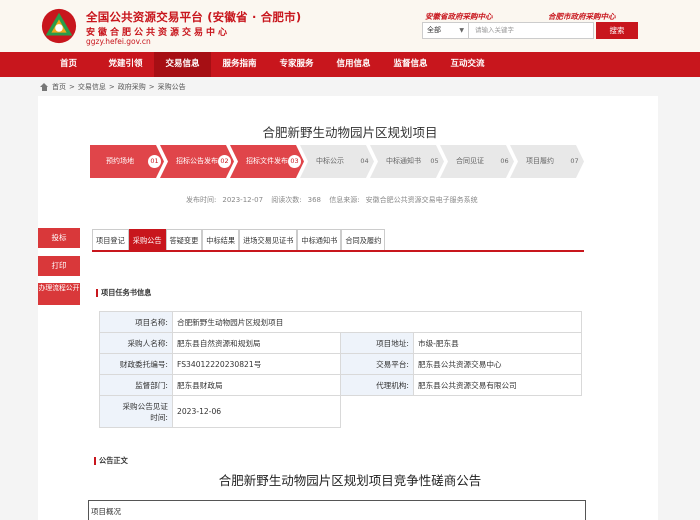  Describe the element at coordinates (120, 161) in the screenshot. I see `step-label: 预约场地` at that location.